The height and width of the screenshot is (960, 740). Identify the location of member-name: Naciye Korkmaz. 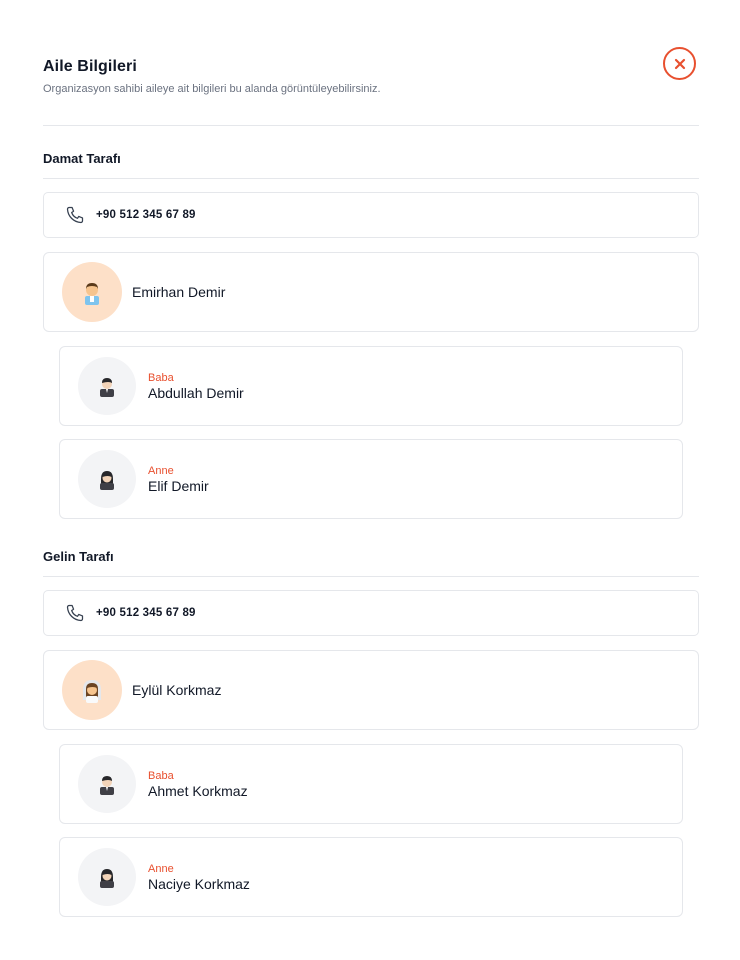
(199, 883).